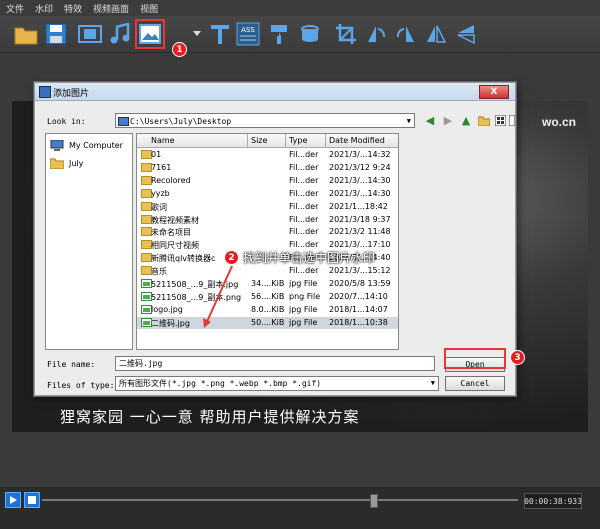 The image size is (600, 529). I want to click on file-name: 教程视频素材, so click(175, 220).